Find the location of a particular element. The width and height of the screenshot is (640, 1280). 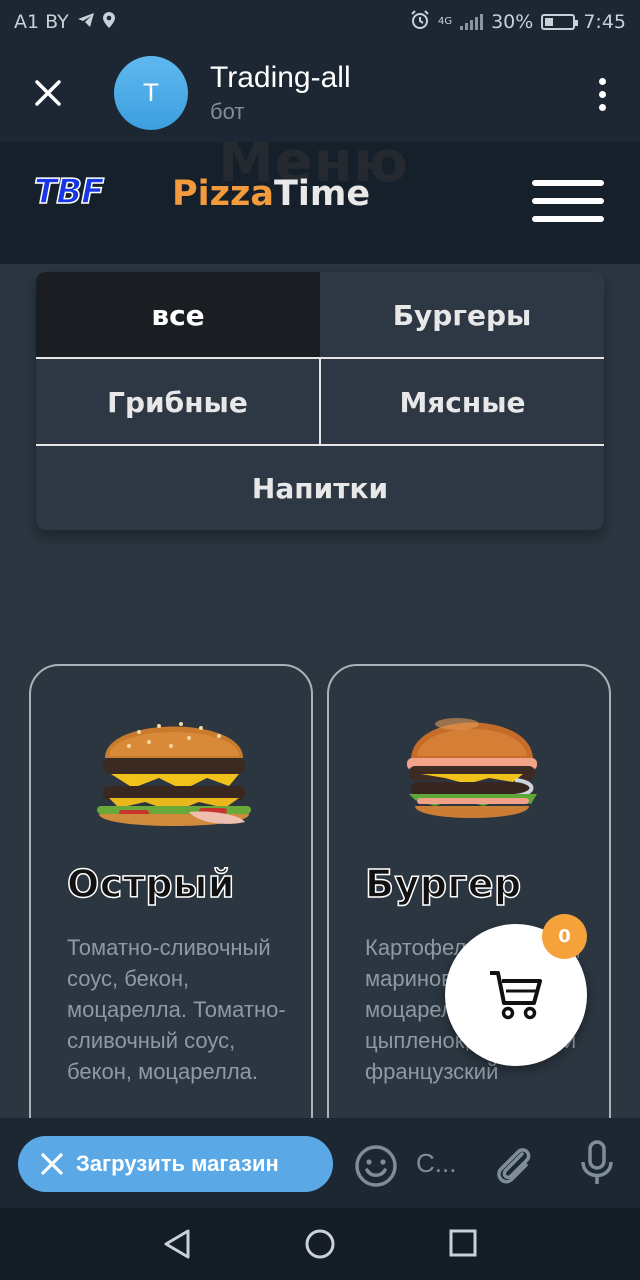

battery-icon is located at coordinates (560, 22).